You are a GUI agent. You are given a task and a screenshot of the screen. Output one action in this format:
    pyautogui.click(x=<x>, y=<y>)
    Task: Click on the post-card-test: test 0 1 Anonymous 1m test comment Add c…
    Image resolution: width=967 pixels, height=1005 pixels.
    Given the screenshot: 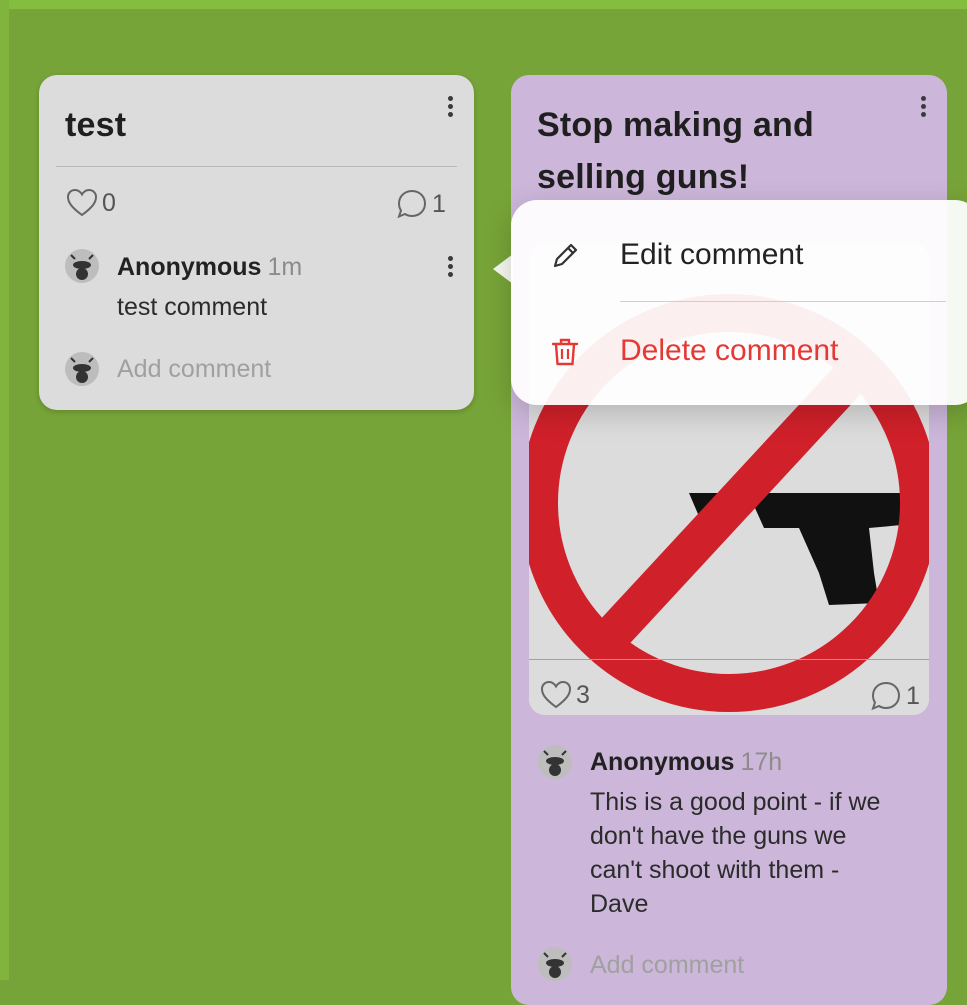 What is the action you would take?
    pyautogui.click(x=256, y=242)
    